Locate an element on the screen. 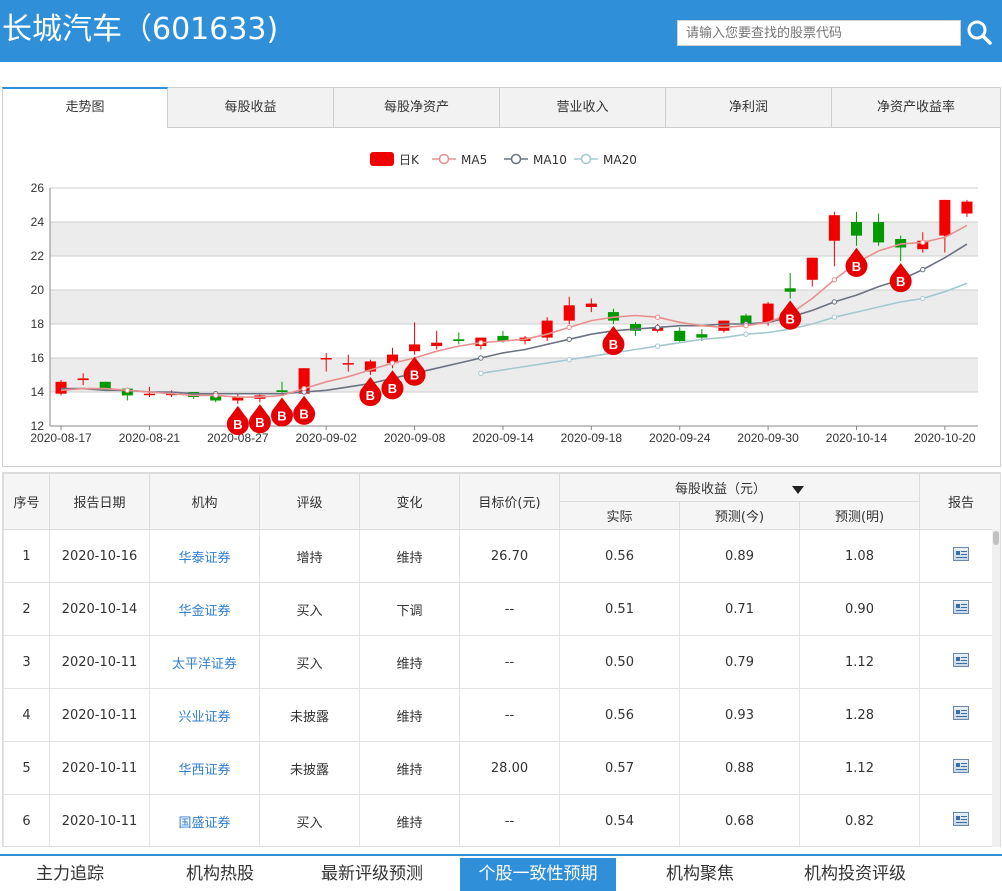 Image resolution: width=1002 pixels, height=891 pixels. search-icon is located at coordinates (979, 32).